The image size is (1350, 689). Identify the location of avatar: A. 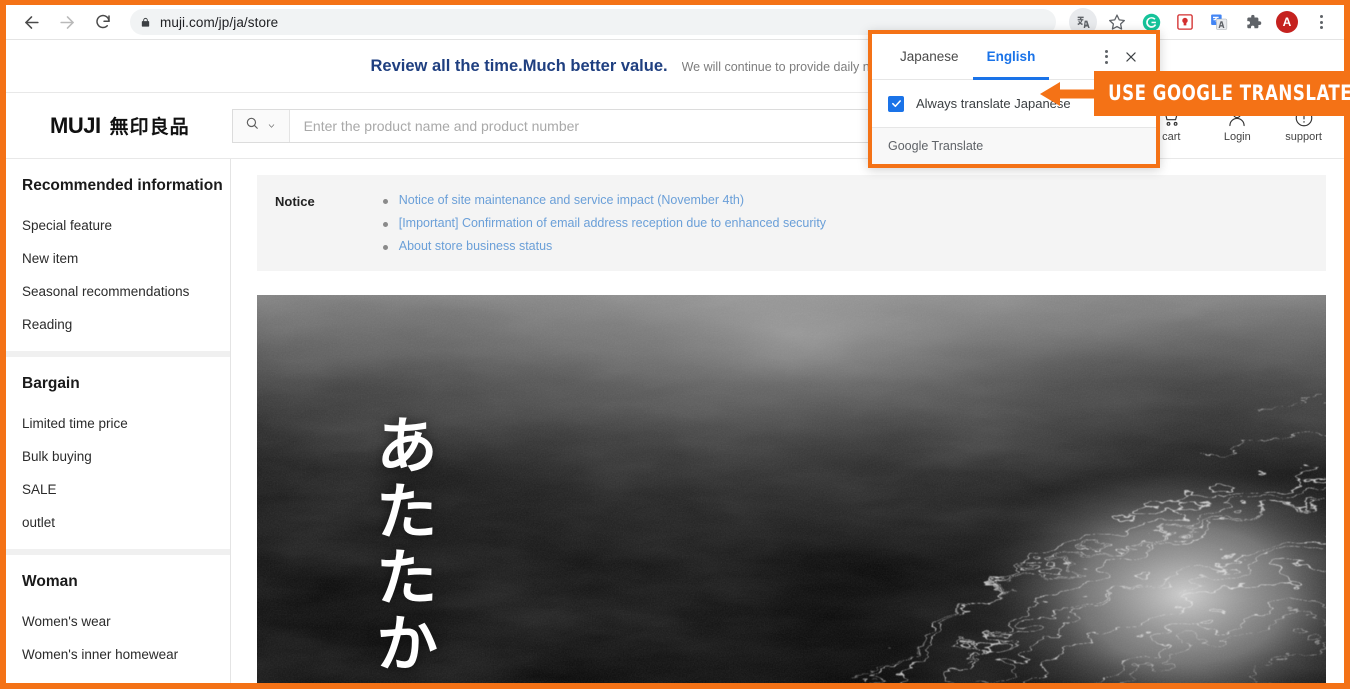
(1287, 22).